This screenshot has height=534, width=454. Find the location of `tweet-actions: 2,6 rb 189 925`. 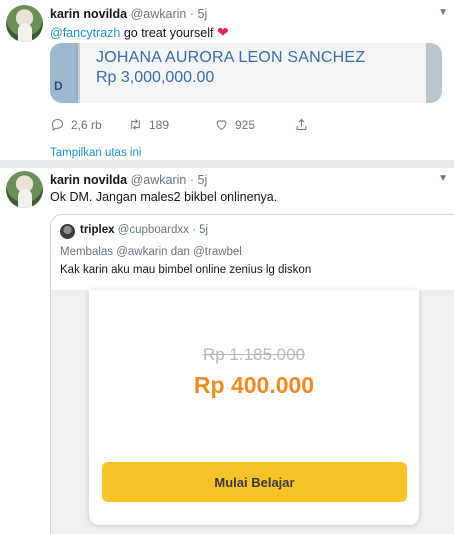

tweet-actions: 2,6 rb 189 925 is located at coordinates (212, 124).